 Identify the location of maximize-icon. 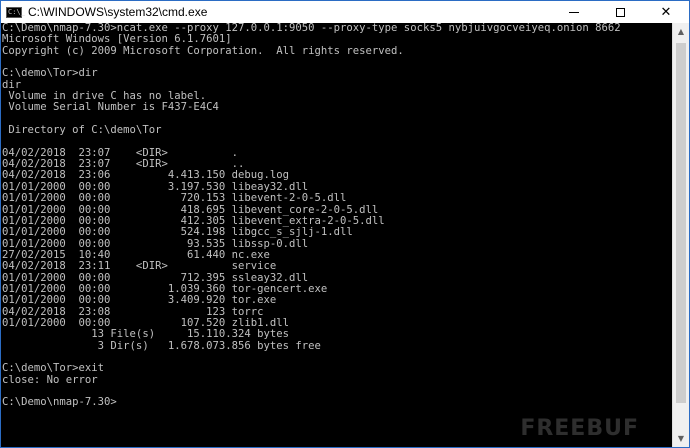
(620, 12).